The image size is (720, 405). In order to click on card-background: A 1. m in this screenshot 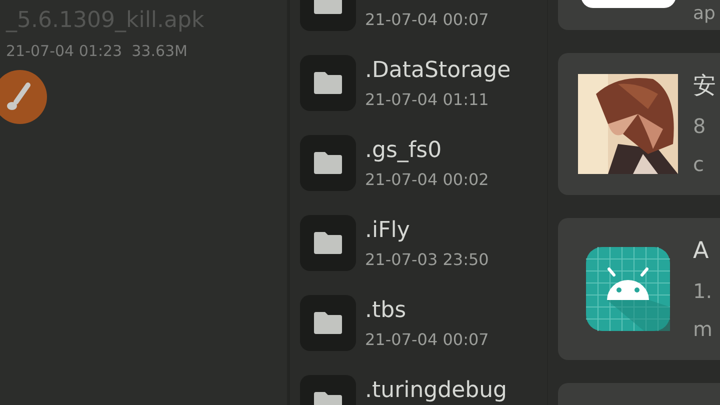, I will do `click(639, 289)`.